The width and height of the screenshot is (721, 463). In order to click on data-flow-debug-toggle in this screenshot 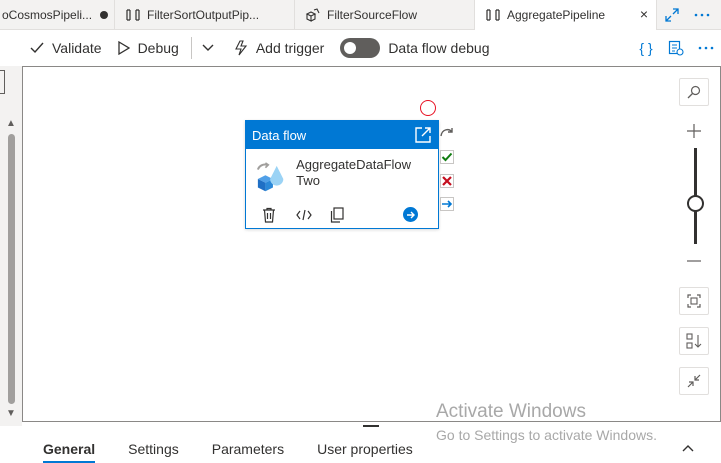, I will do `click(360, 48)`.